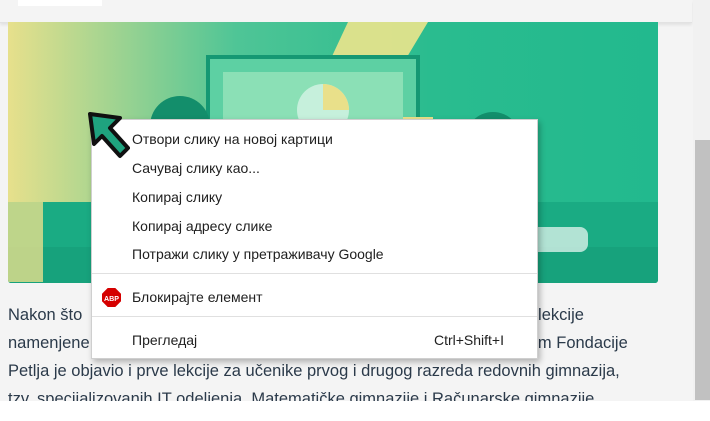 The width and height of the screenshot is (710, 421). I want to click on svg-text: ABP, so click(111, 299).